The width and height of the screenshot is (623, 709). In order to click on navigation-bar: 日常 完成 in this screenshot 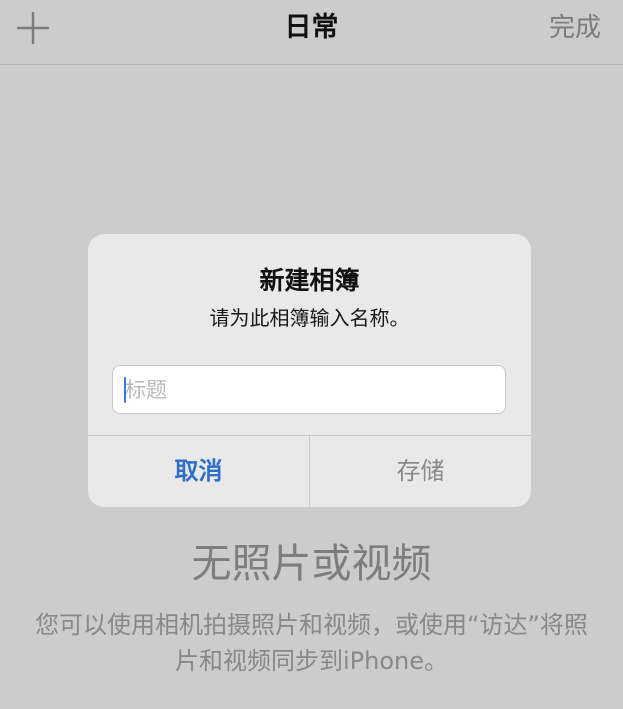, I will do `click(311, 32)`.